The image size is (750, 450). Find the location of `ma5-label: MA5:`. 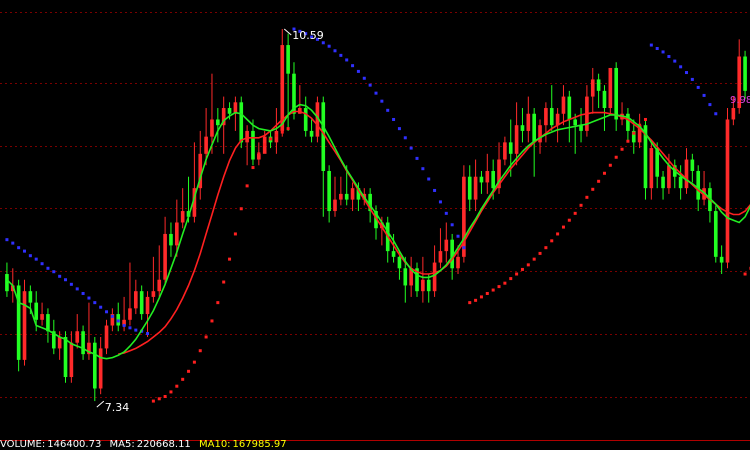

ma5-label: MA5: is located at coordinates (122, 444).